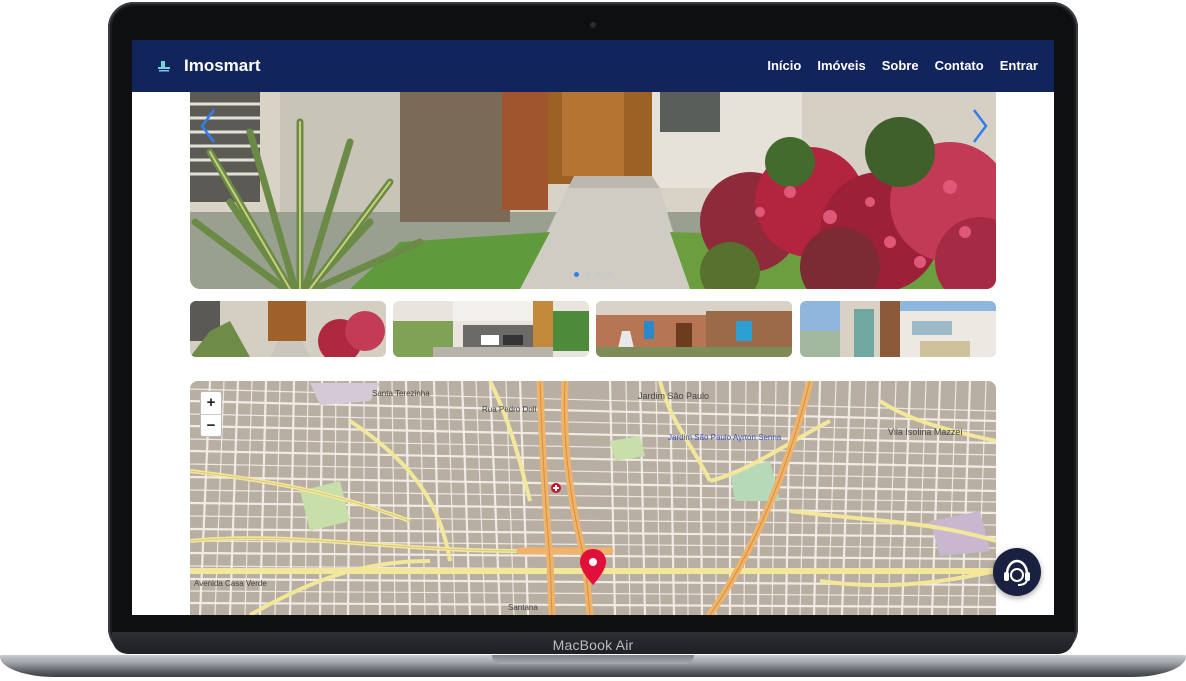 This screenshot has width=1186, height=681. What do you see at coordinates (841, 65) in the screenshot?
I see `nav-link-imoveis: Imóveis` at bounding box center [841, 65].